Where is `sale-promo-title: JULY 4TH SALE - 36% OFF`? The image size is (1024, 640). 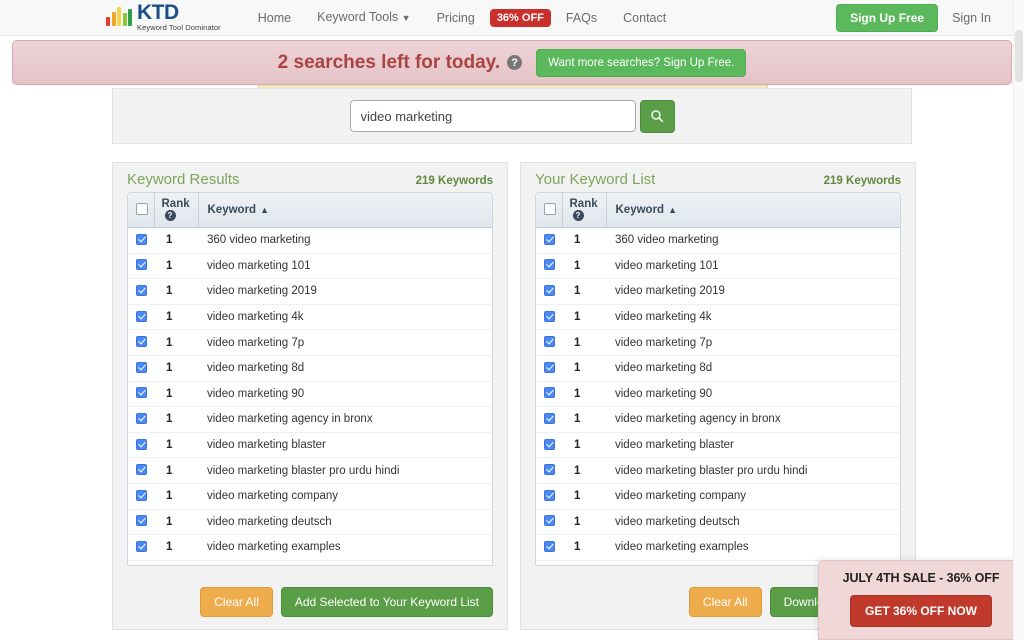 sale-promo-title: JULY 4TH SALE - 36% OFF is located at coordinates (921, 578).